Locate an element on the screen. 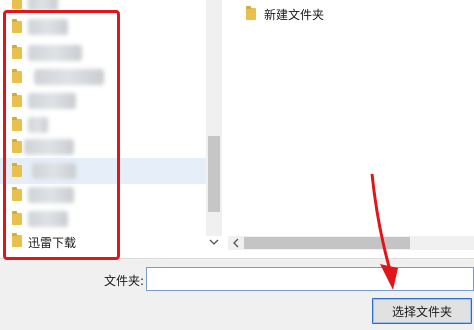  chevron-left-icon is located at coordinates (236, 243).